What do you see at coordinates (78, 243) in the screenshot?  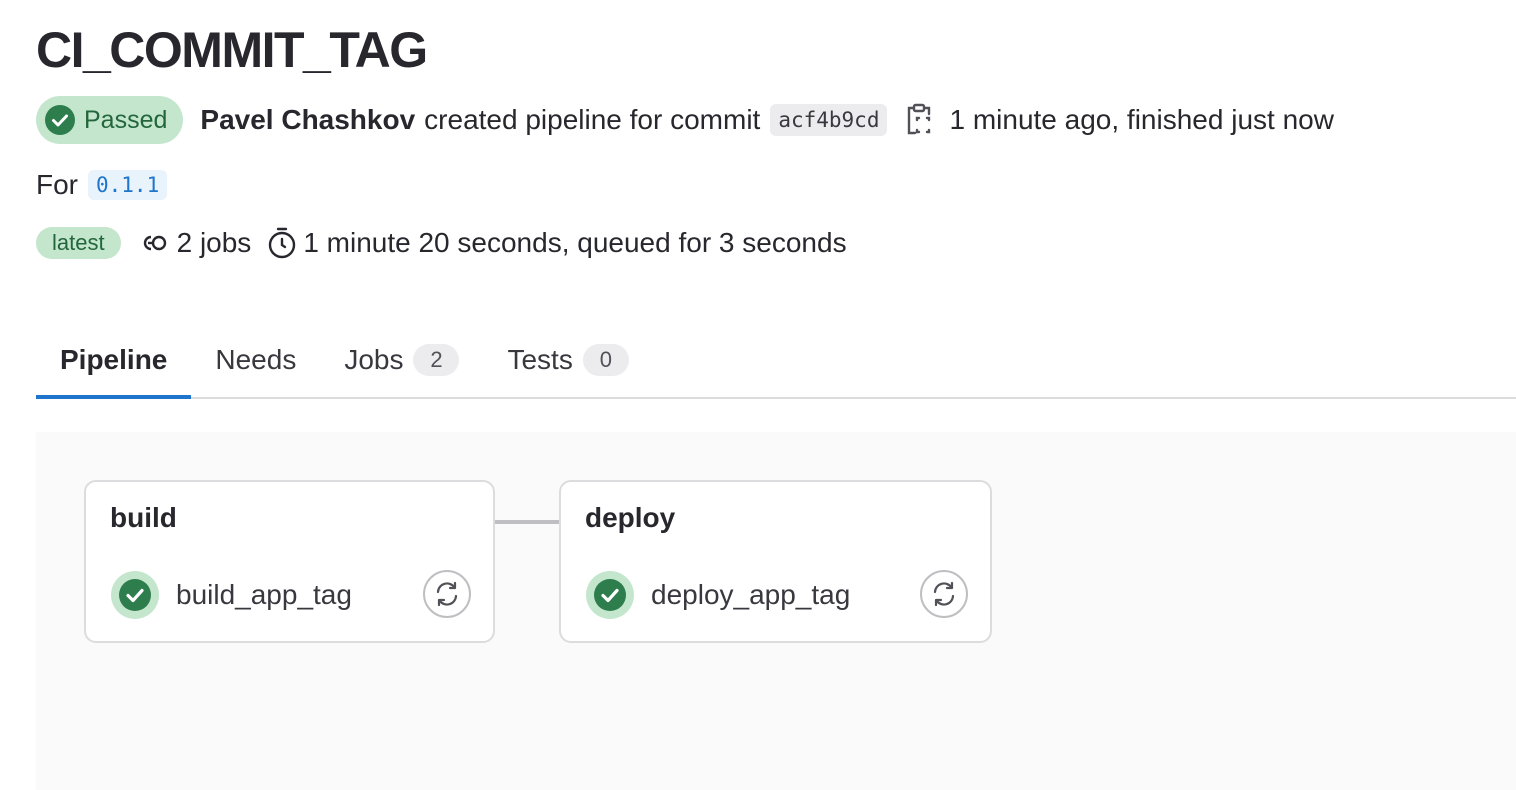 I see `latest-badge: latest` at bounding box center [78, 243].